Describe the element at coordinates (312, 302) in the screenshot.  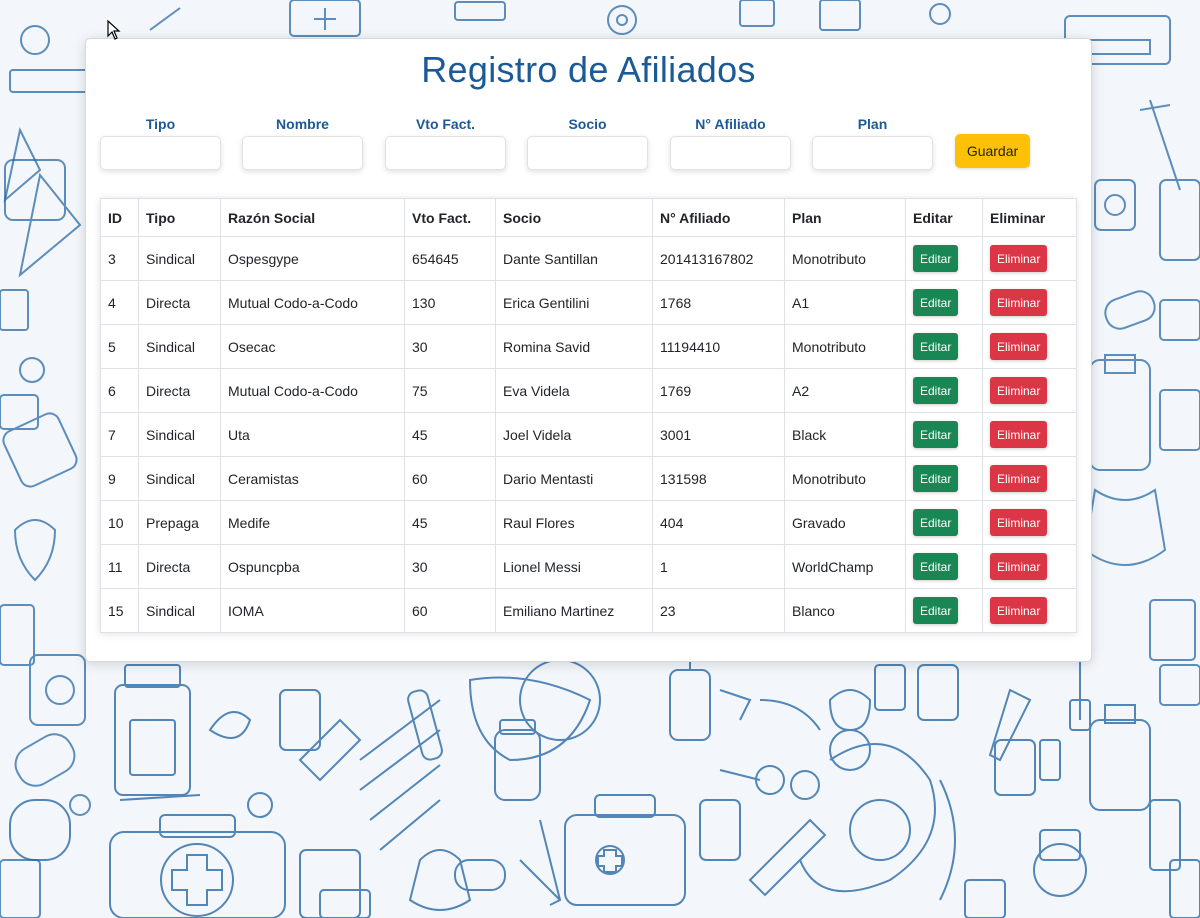
I see `cell-razon: Mutual Codo-a-Codo` at that location.